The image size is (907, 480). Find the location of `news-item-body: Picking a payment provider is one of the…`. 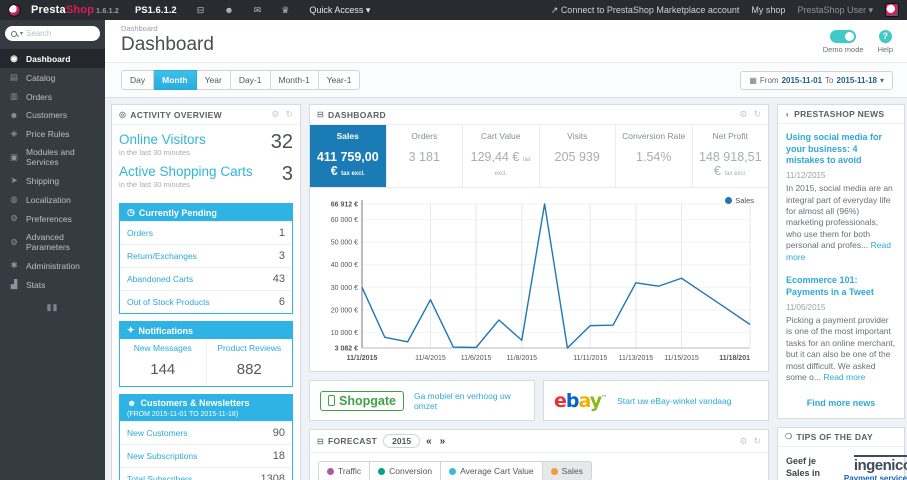

news-item-body: Picking a payment provider is one of the… is located at coordinates (841, 348).